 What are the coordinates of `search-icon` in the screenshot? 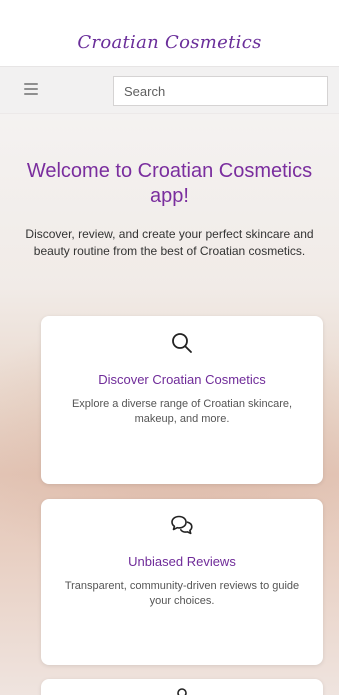 It's located at (182, 343).